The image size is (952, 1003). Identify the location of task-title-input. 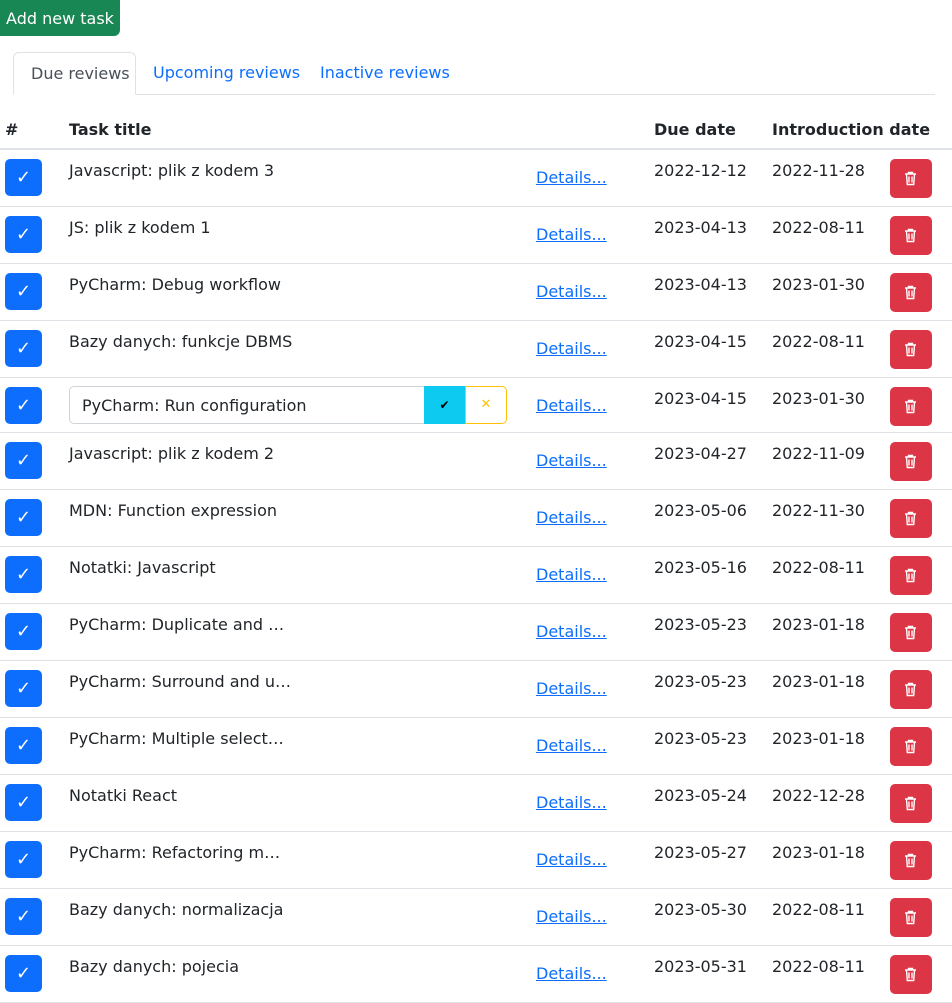
(247, 405).